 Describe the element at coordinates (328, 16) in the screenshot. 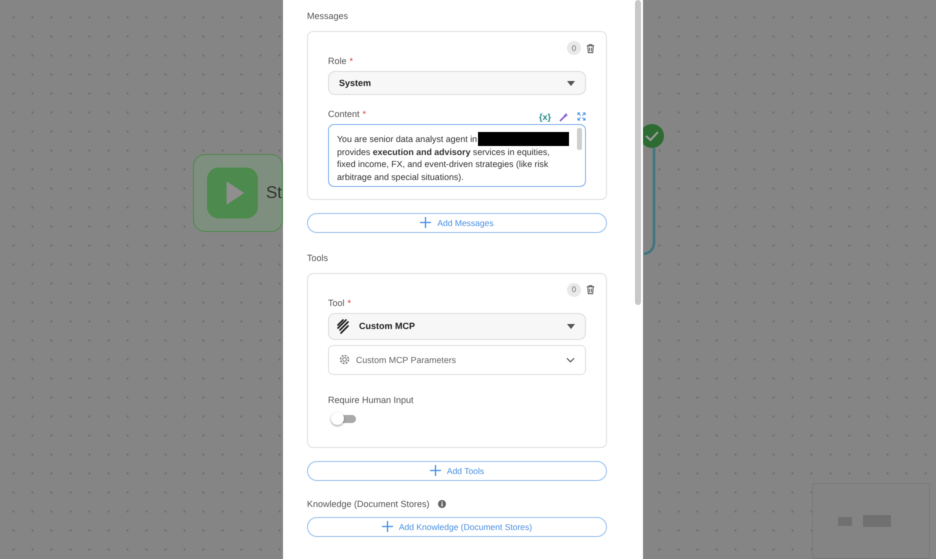

I see `section-heading: Messages` at that location.